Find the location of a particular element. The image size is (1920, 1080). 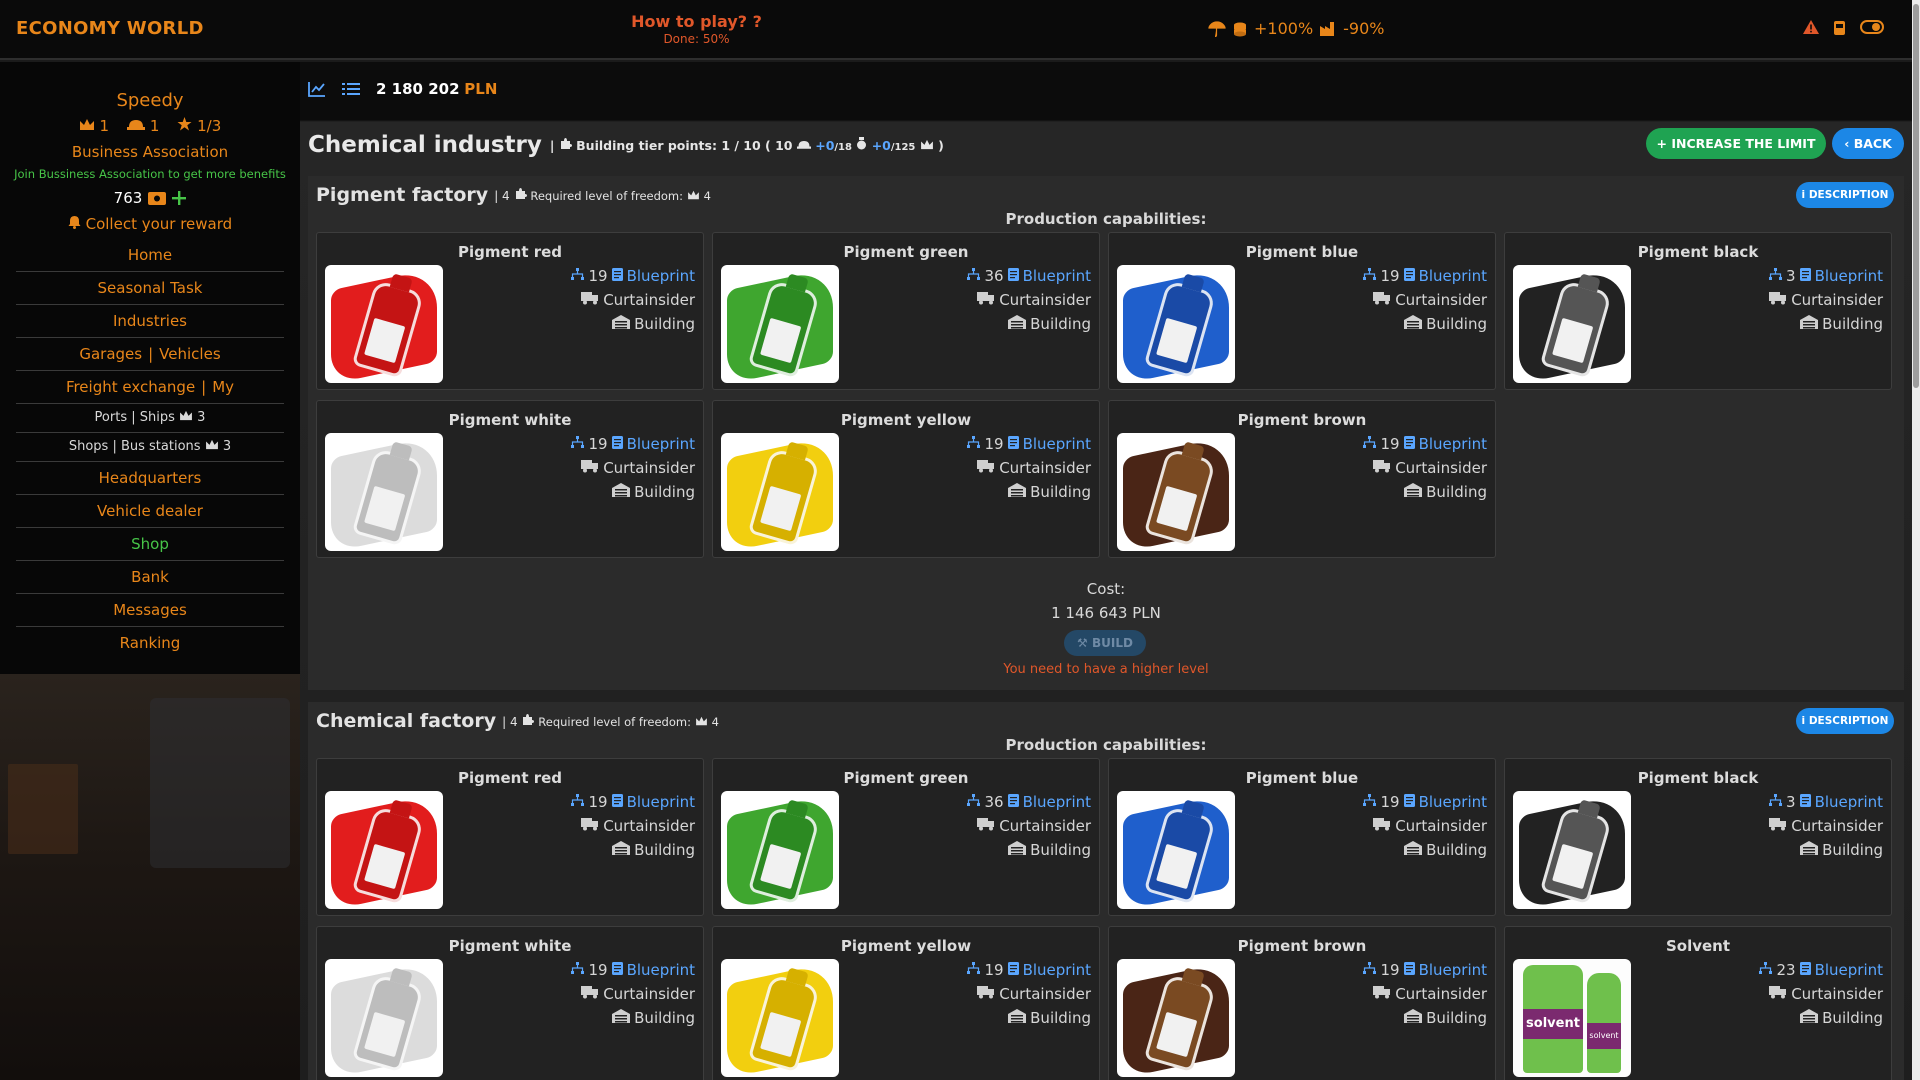

sidebar-item-shop: Shop is located at coordinates (150, 544).